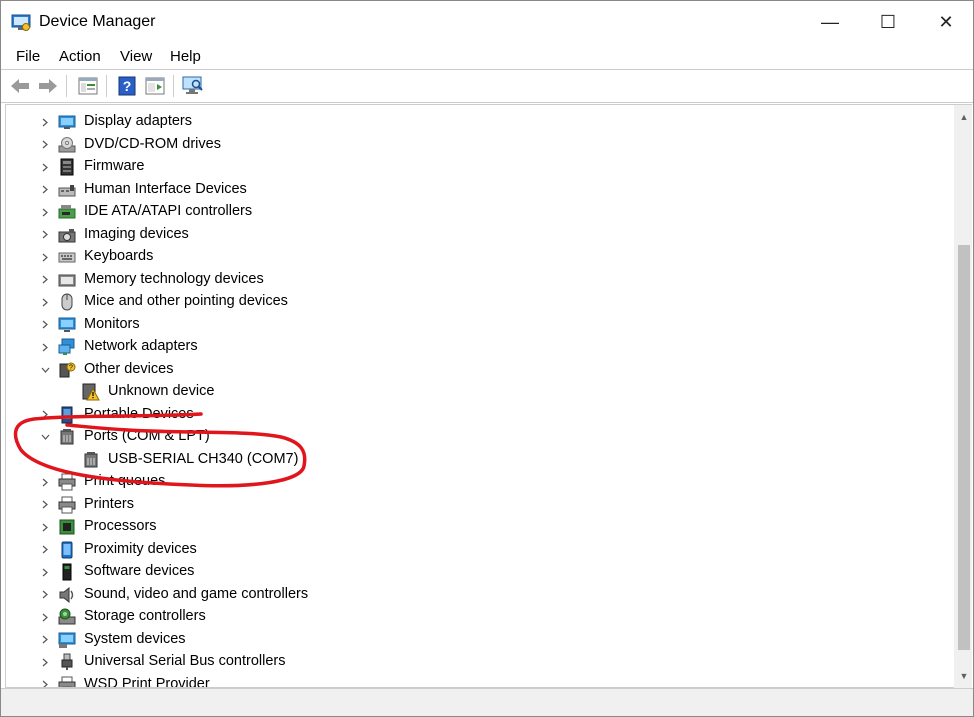 This screenshot has height=717, width=974. Describe the element at coordinates (67, 122) in the screenshot. I see `display-adapter-icon` at that location.